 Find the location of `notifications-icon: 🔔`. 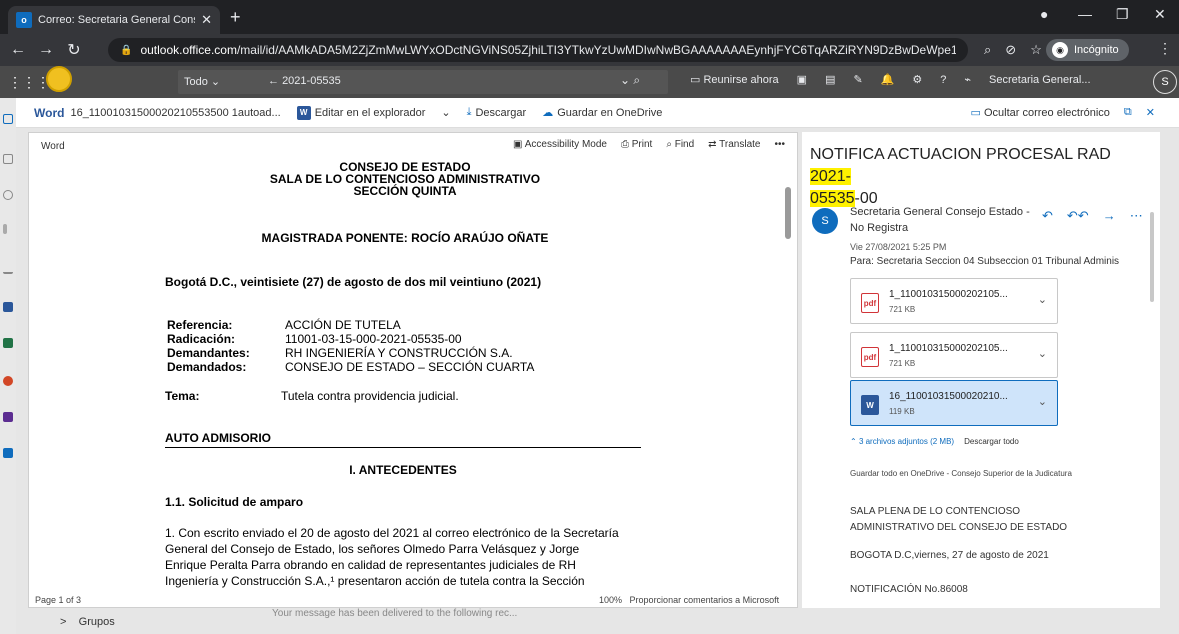

notifications-icon: 🔔 is located at coordinates (888, 79).